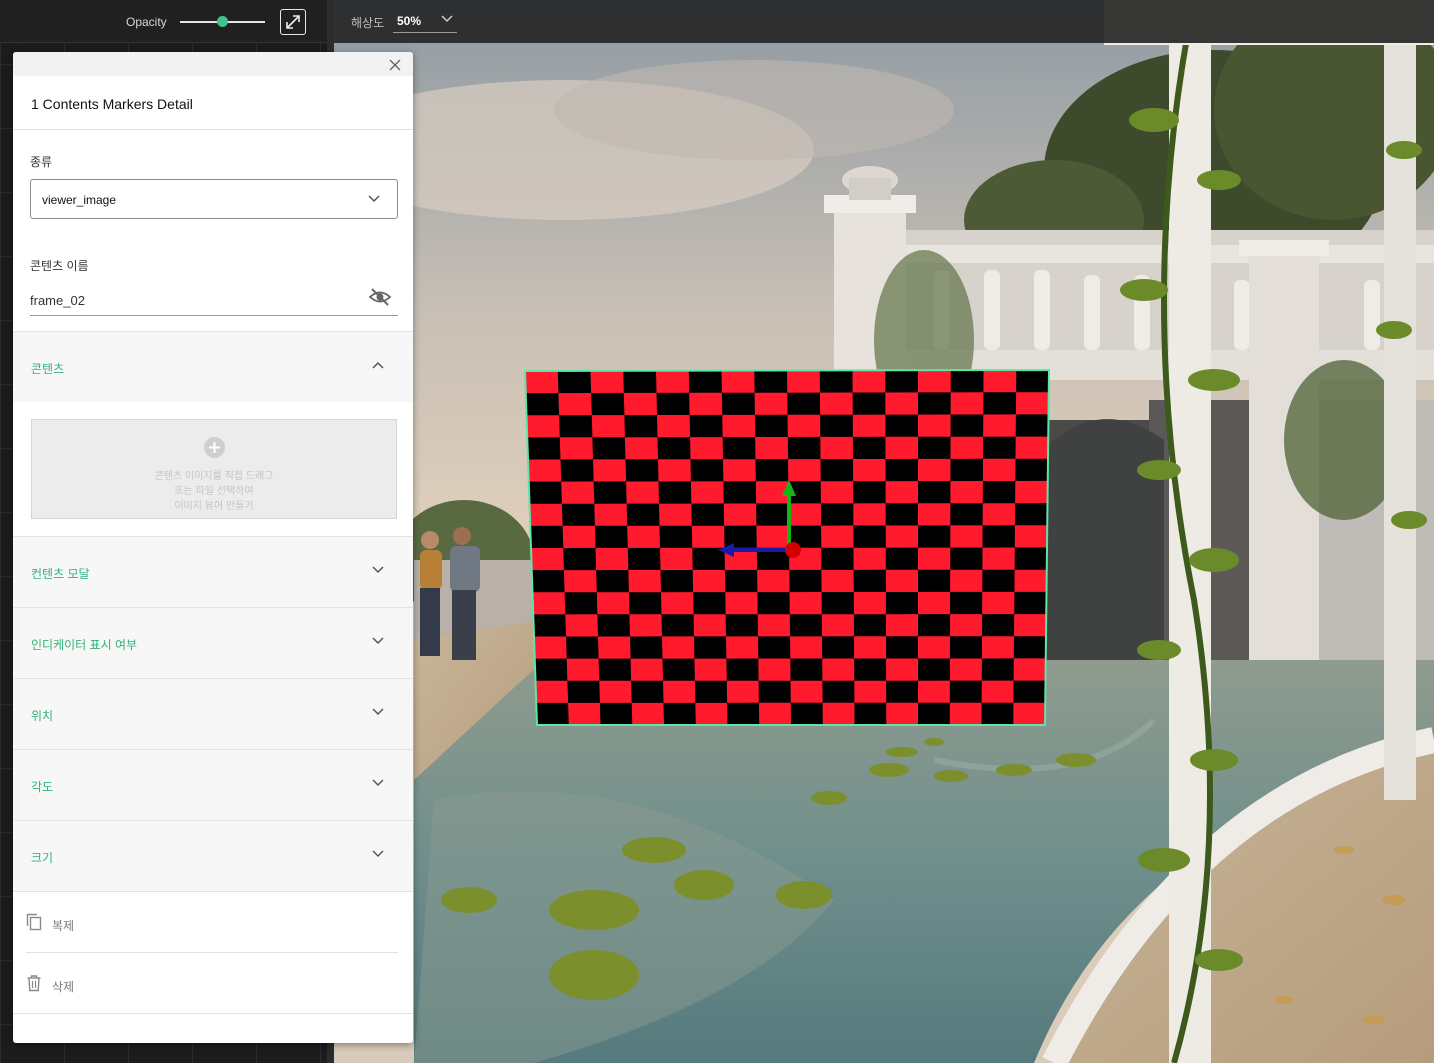 Image resolution: width=1434 pixels, height=1063 pixels. I want to click on duplicate-label: 복제, so click(63, 926).